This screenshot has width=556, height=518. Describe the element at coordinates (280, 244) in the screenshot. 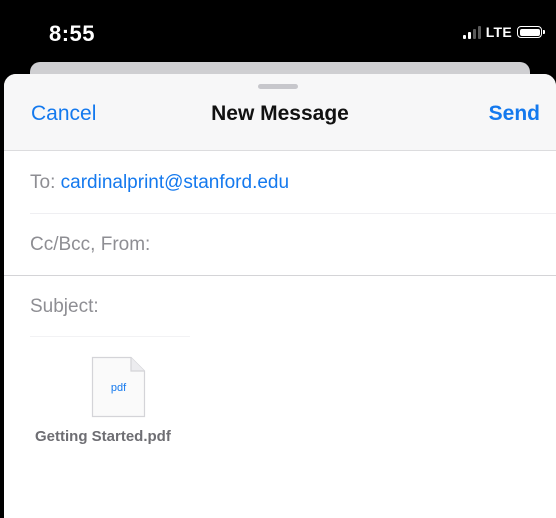

I see `cc-bcc-from-field: Cc/Bcc, From:` at that location.